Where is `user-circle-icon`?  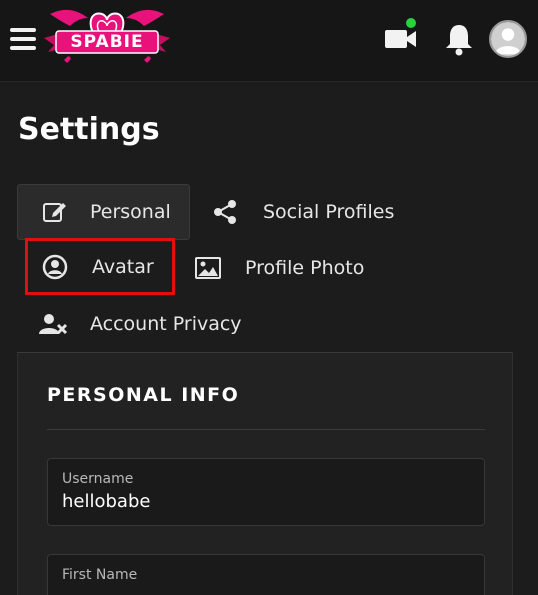
user-circle-icon is located at coordinates (55, 267).